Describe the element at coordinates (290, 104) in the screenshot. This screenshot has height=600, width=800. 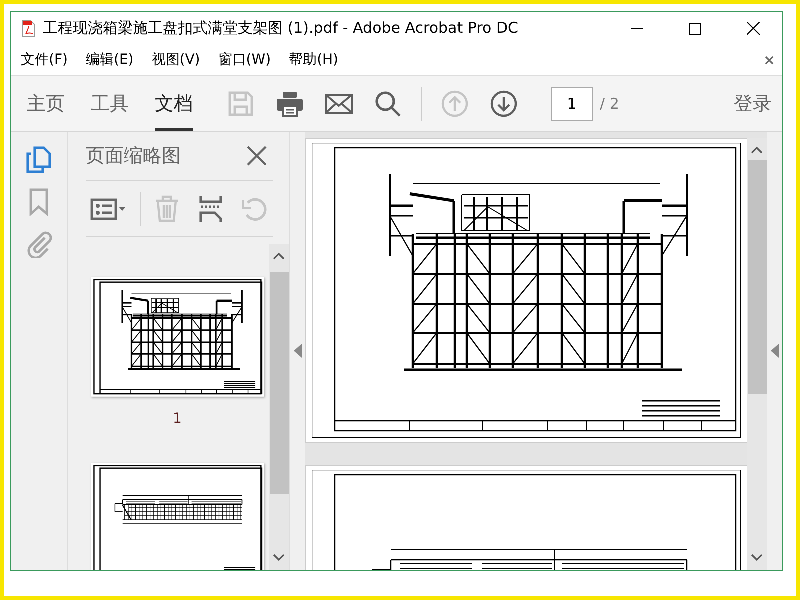
I see `print-icon` at that location.